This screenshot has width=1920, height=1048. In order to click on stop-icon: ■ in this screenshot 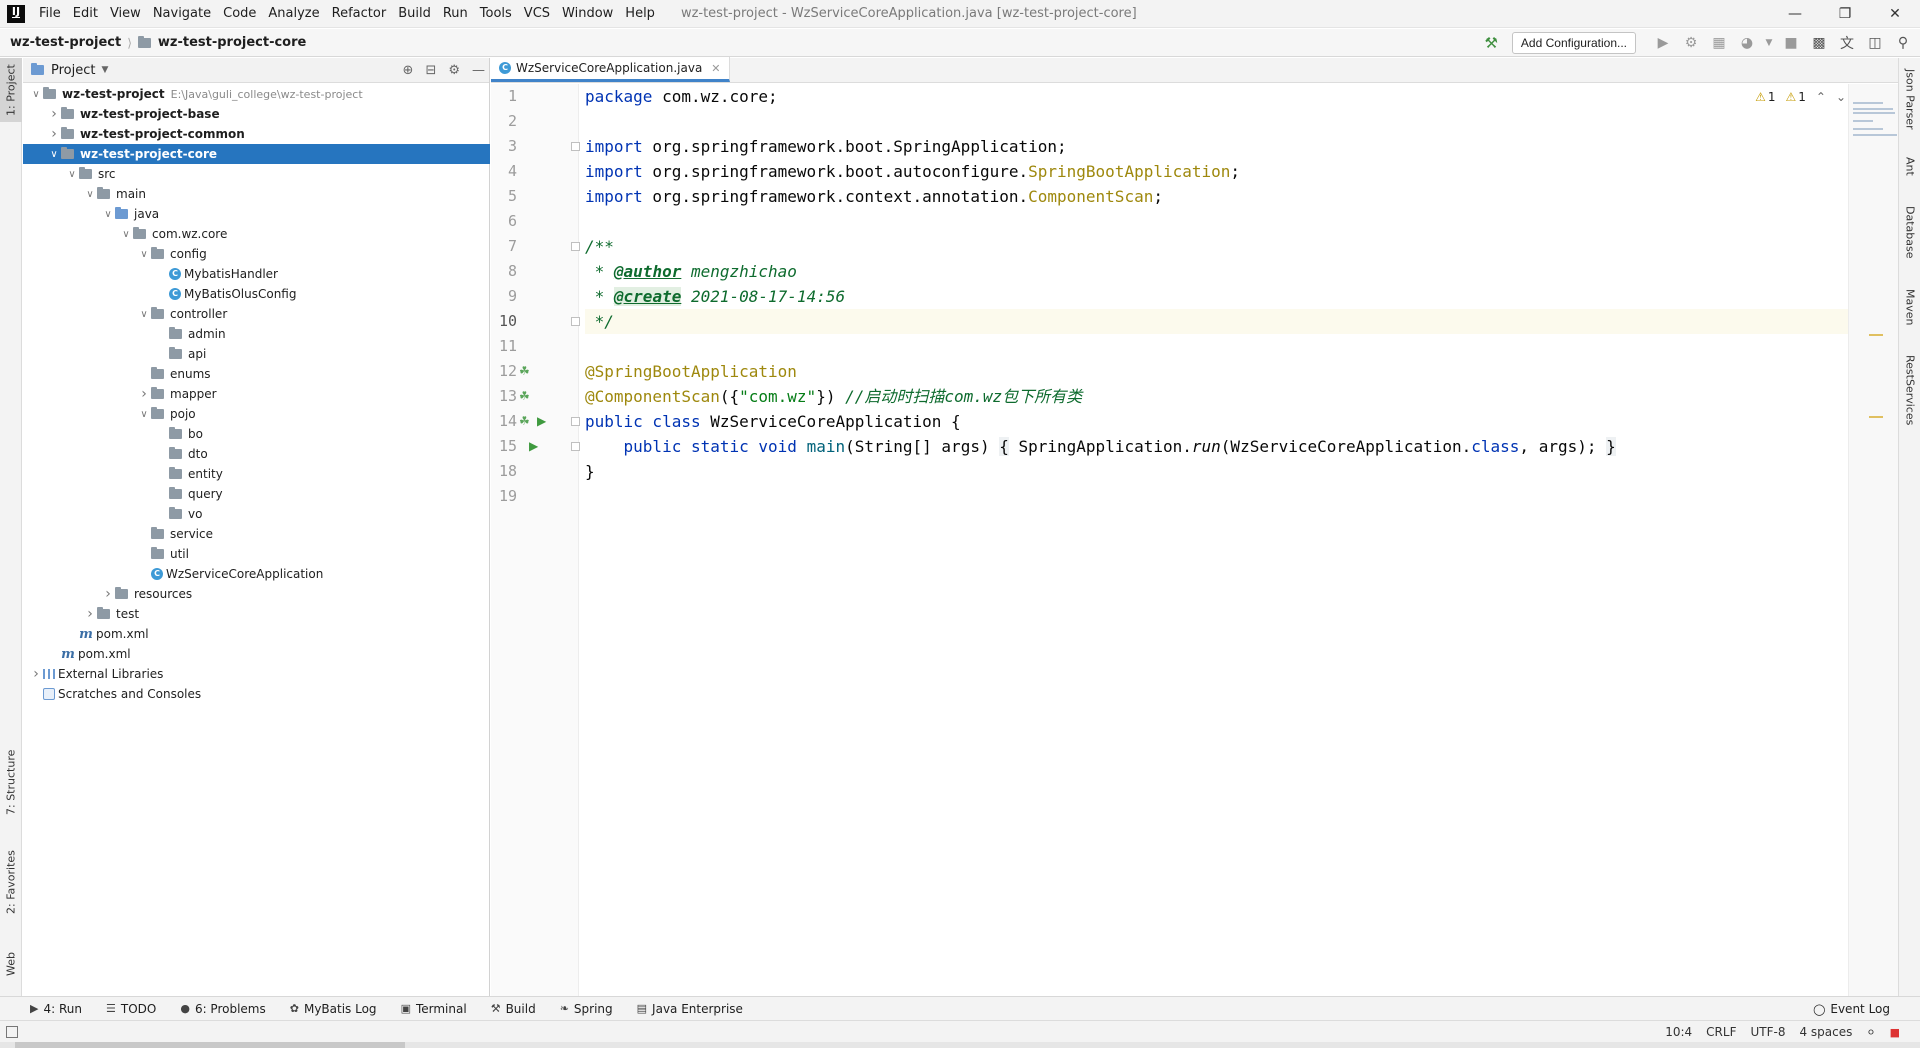, I will do `click(1791, 43)`.